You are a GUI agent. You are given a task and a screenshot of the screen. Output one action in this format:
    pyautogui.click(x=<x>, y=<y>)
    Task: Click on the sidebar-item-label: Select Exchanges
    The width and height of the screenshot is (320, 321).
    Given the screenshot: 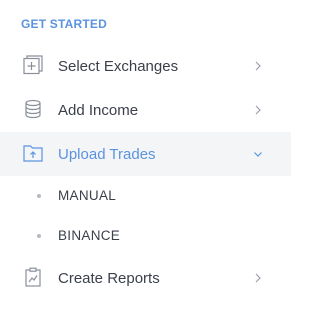 What is the action you would take?
    pyautogui.click(x=118, y=66)
    